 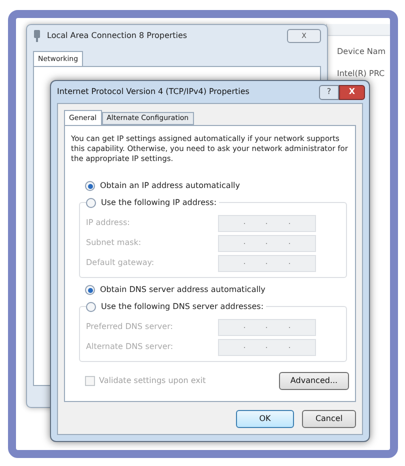 What do you see at coordinates (352, 92) in the screenshot?
I see `close-button: X` at bounding box center [352, 92].